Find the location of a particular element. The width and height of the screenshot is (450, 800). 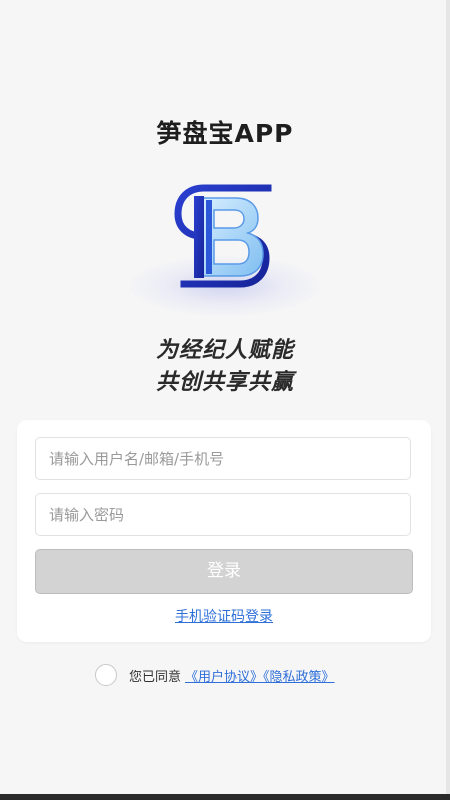

agreement-policy-links: 《用户协议》《隐私政策》 is located at coordinates (260, 675).